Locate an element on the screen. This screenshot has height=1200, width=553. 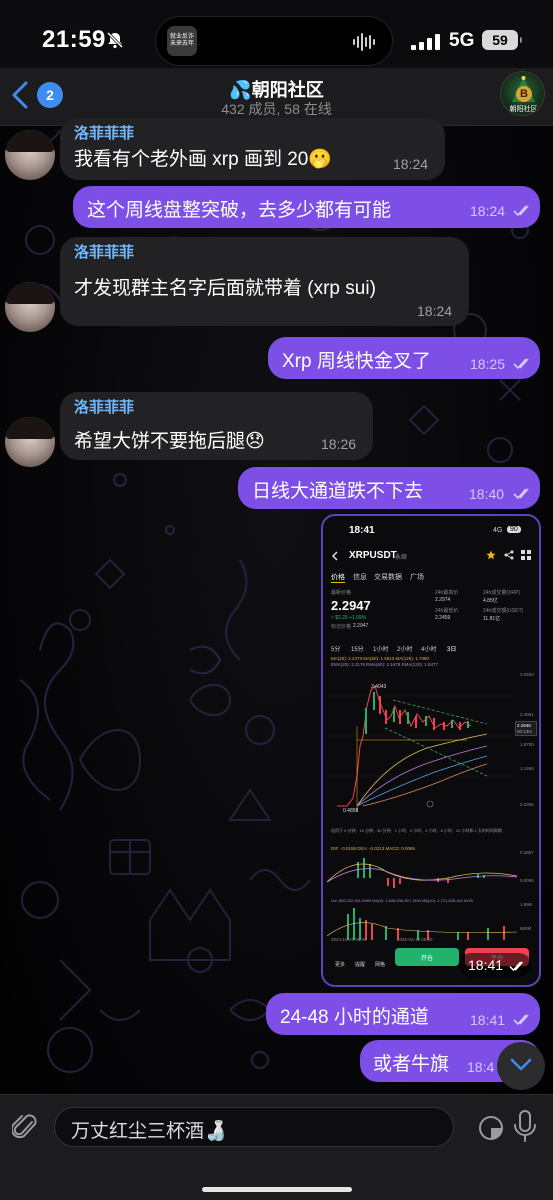
scroll-to-bottom-button is located at coordinates (521, 1066).